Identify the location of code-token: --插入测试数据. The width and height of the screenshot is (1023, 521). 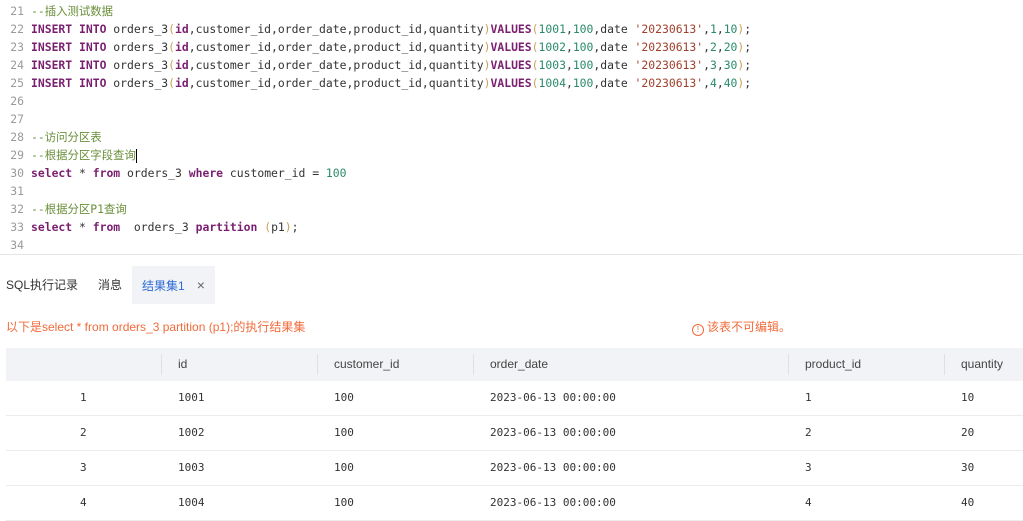
(72, 11).